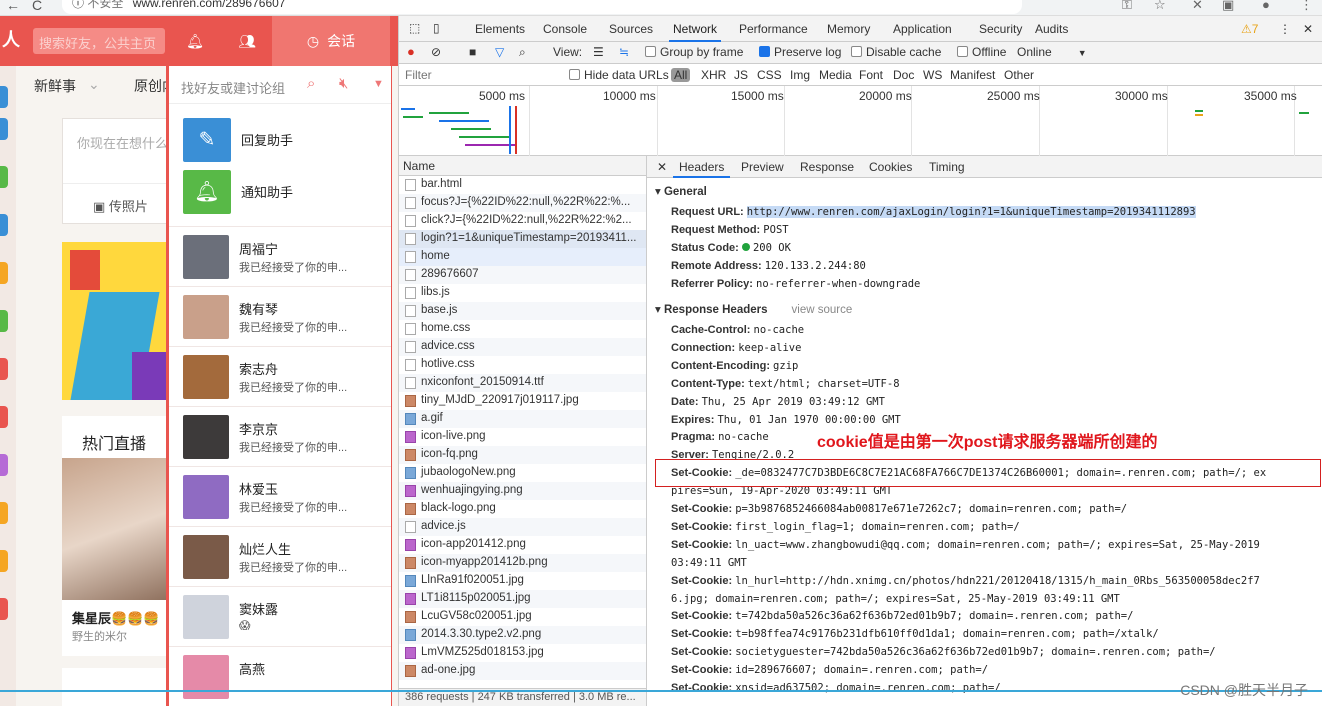  Describe the element at coordinates (800, 75) in the screenshot. I see `type-filter-img: Img` at that location.